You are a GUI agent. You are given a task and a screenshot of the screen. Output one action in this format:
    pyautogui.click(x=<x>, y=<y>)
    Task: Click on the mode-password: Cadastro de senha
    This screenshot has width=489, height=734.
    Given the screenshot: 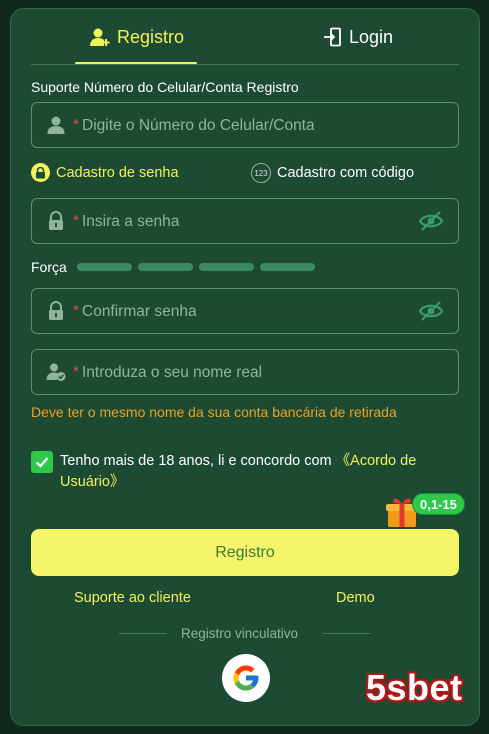 What is the action you would take?
    pyautogui.click(x=105, y=172)
    